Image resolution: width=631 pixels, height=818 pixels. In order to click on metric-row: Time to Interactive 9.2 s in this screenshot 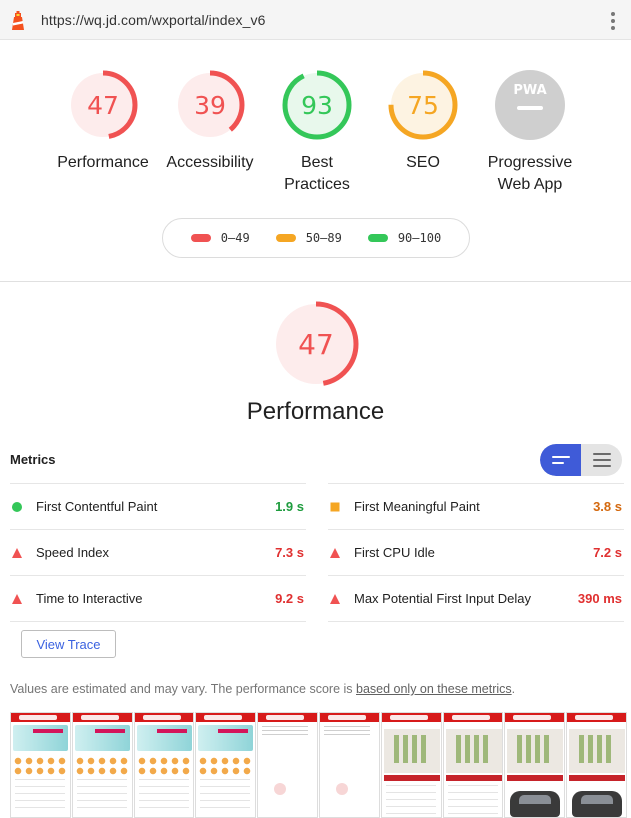, I will do `click(158, 598)`.